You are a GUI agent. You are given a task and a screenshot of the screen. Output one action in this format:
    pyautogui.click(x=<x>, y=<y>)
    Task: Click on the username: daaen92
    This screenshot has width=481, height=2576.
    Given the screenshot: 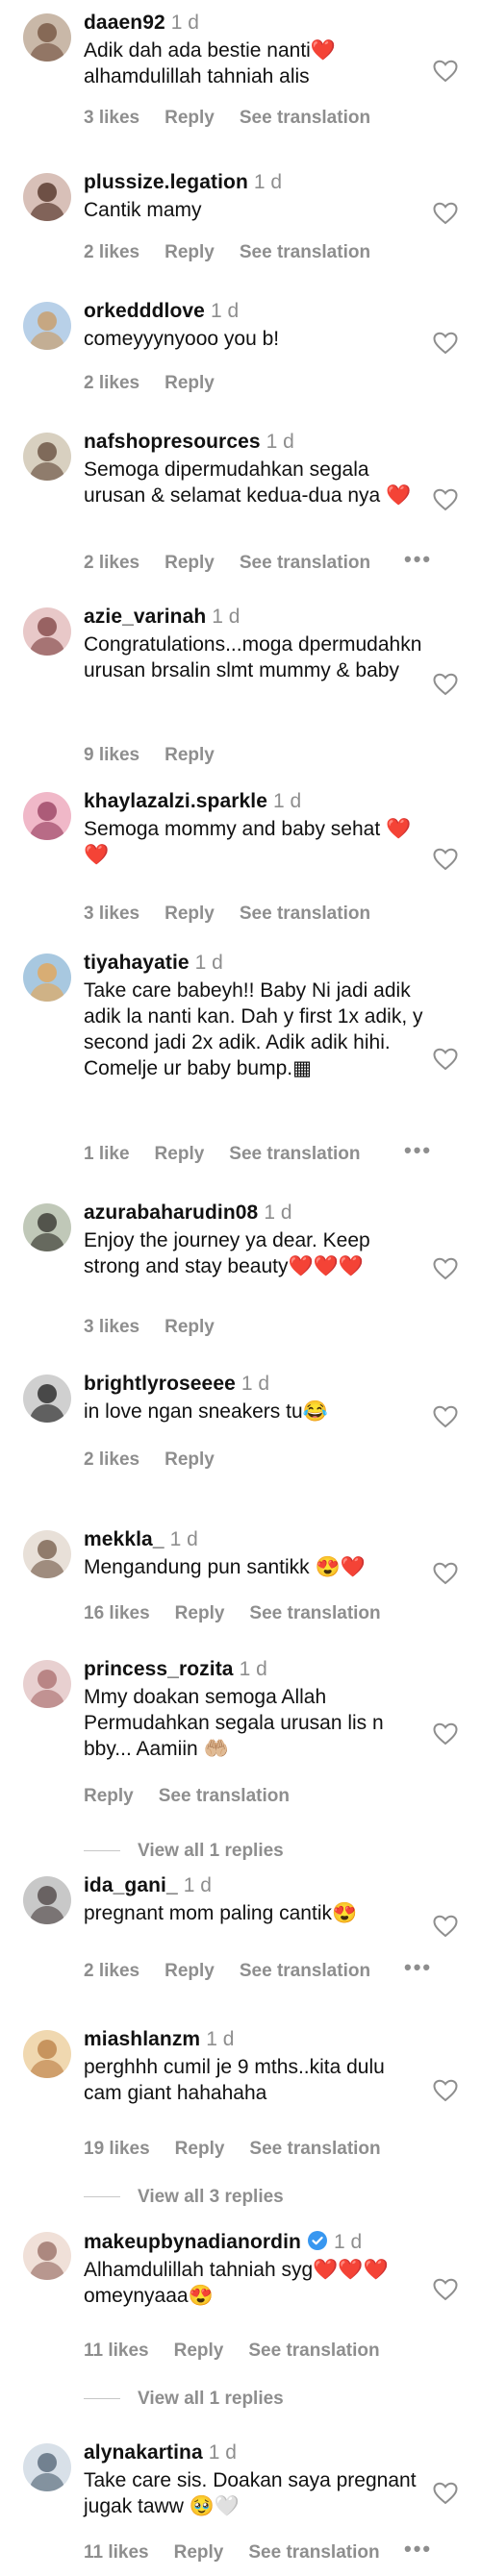 What is the action you would take?
    pyautogui.click(x=124, y=23)
    